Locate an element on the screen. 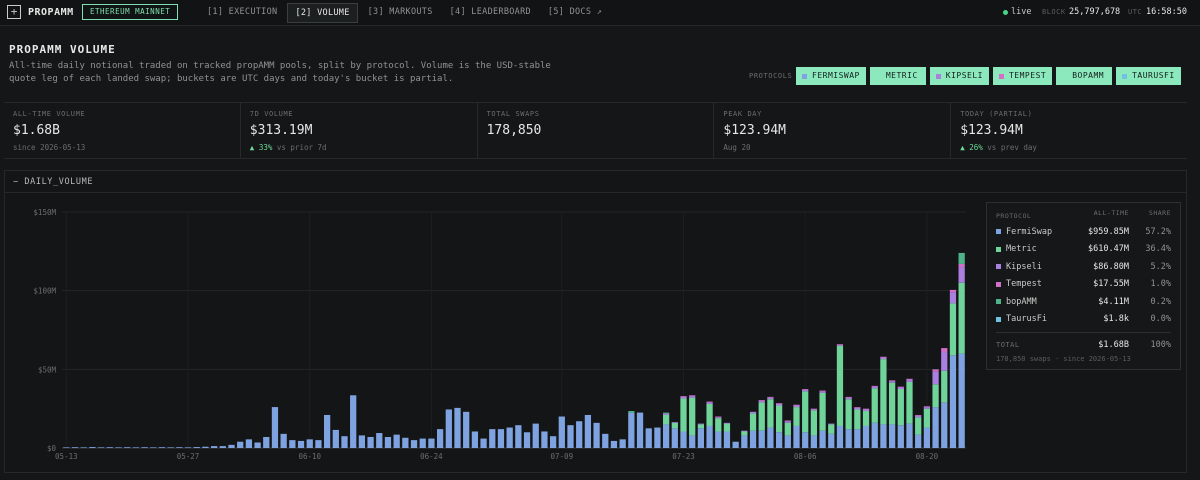 The width and height of the screenshot is (1200, 480). legend-row-fermiswap: FermiSwap $959.85M 57.2% is located at coordinates (1083, 232).